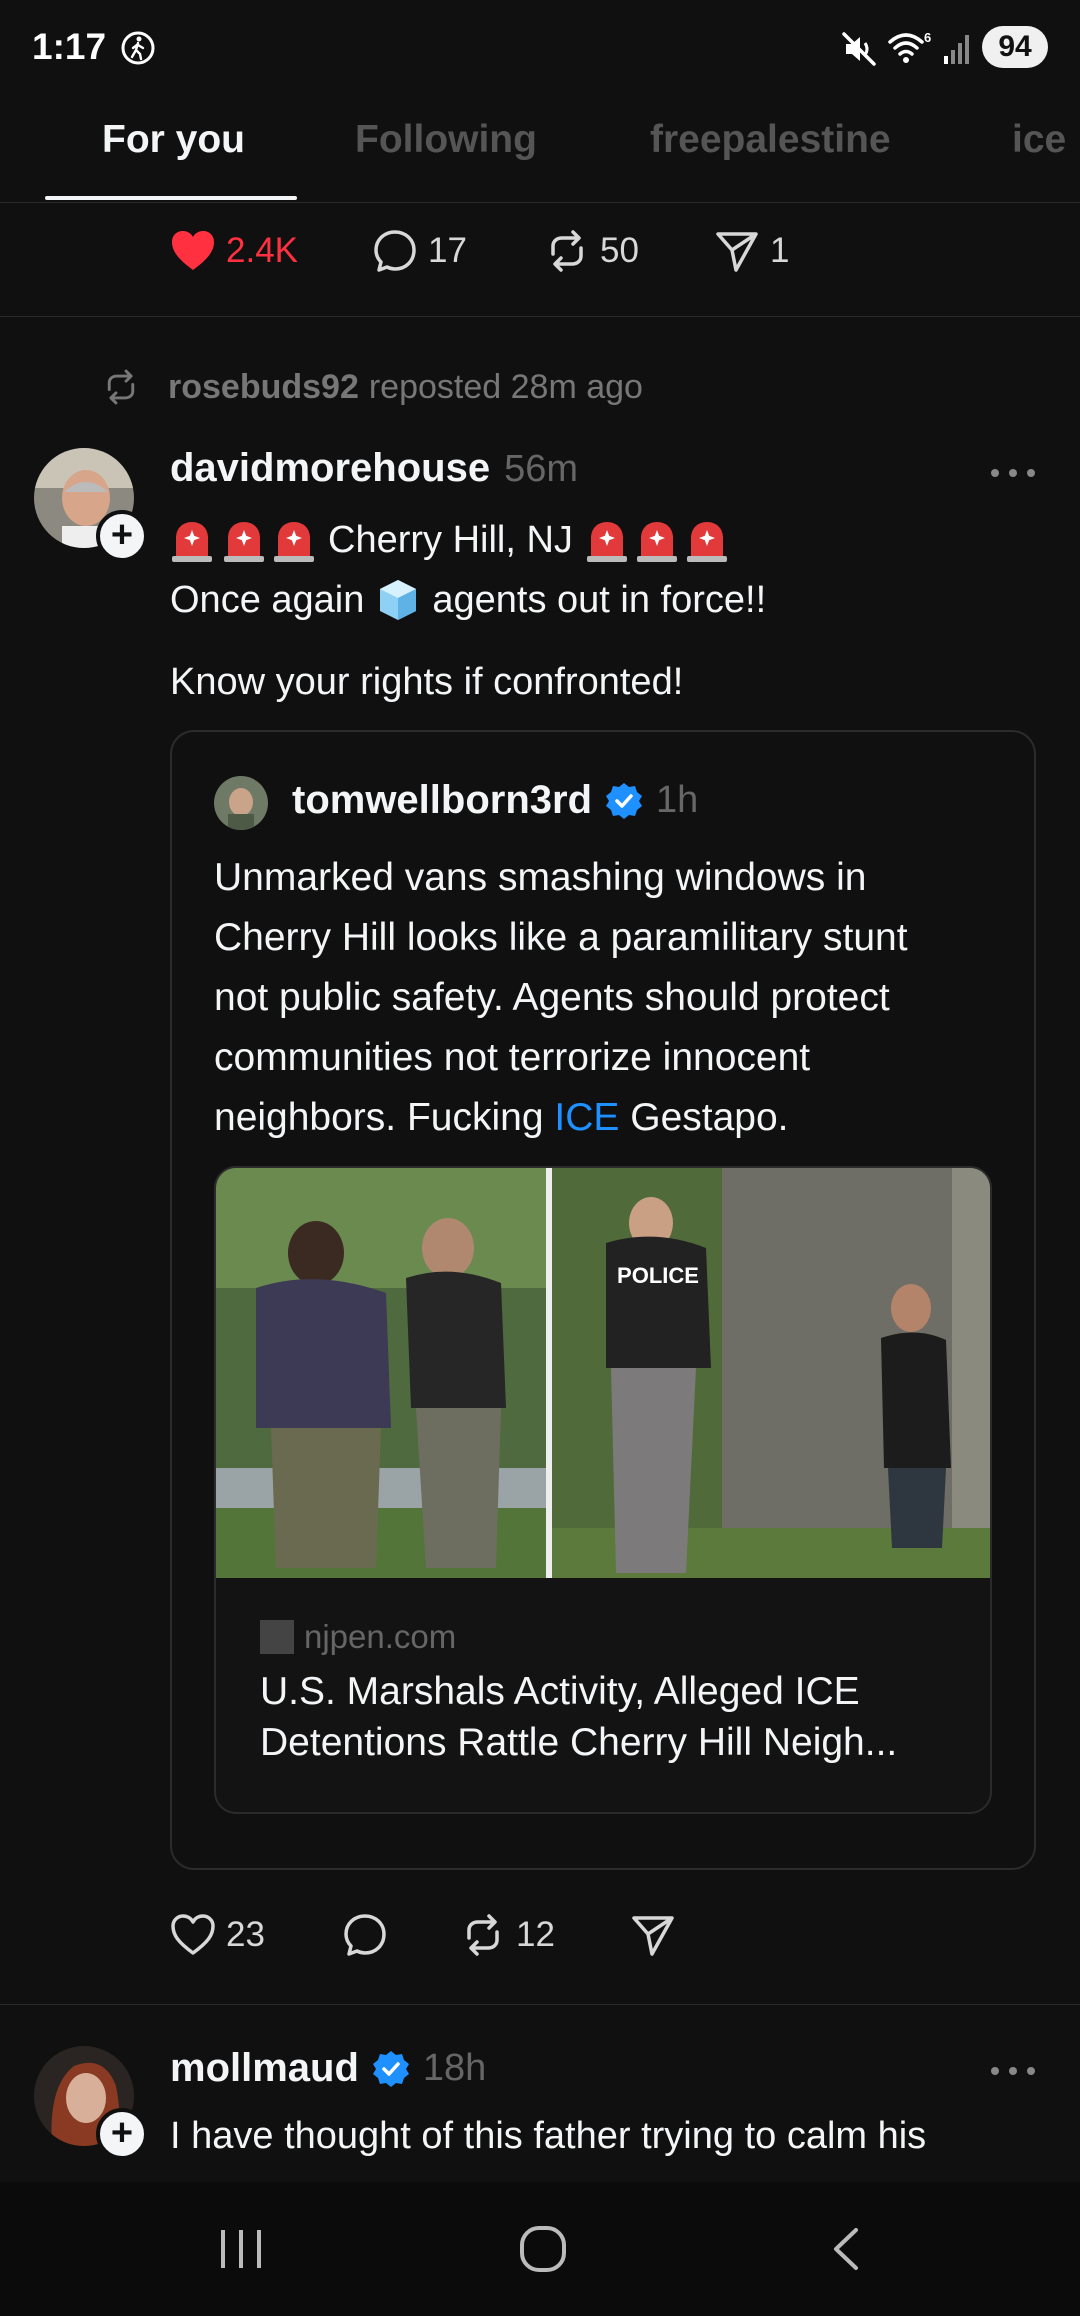 The height and width of the screenshot is (2316, 1080). What do you see at coordinates (262, 250) in the screenshot?
I see `like-count: 2.4K` at bounding box center [262, 250].